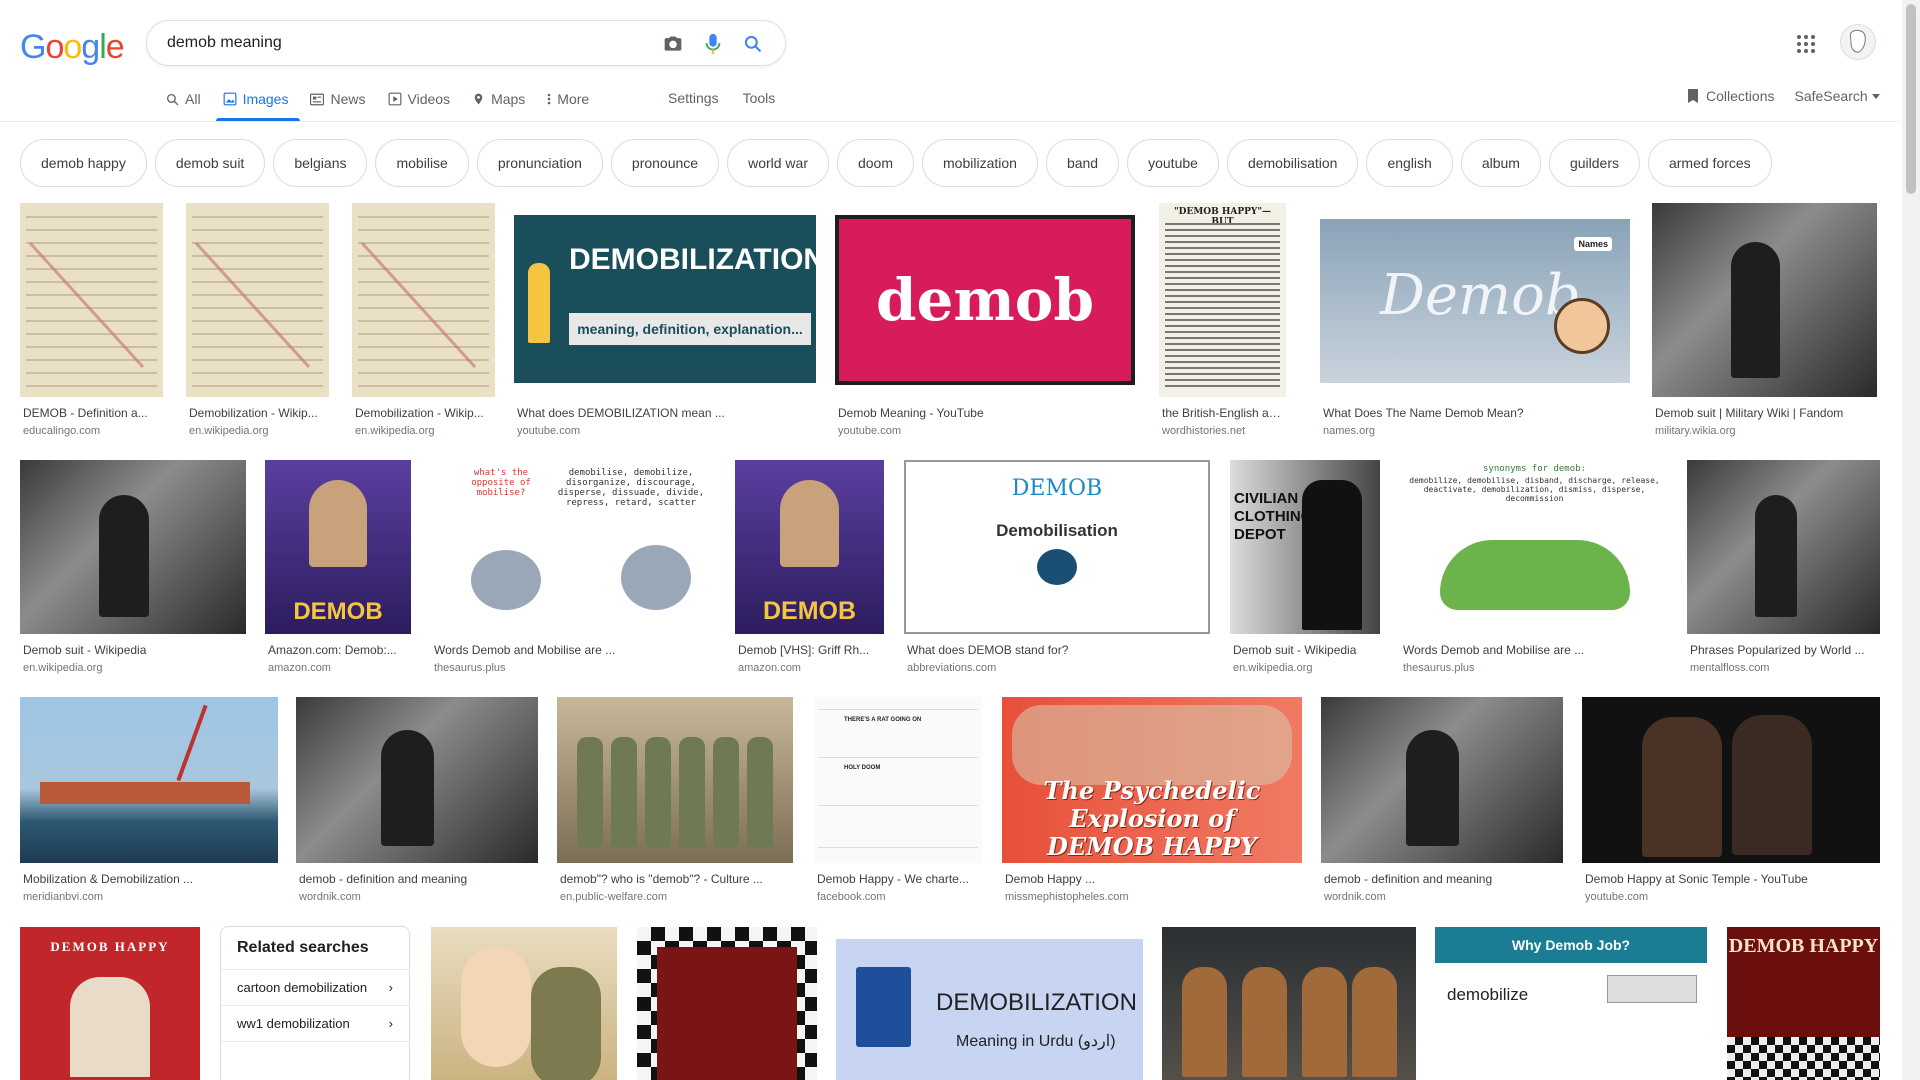 Image resolution: width=1920 pixels, height=1080 pixels. What do you see at coordinates (1784, 668) in the screenshot?
I see `result-source: mentalfloss.com` at bounding box center [1784, 668].